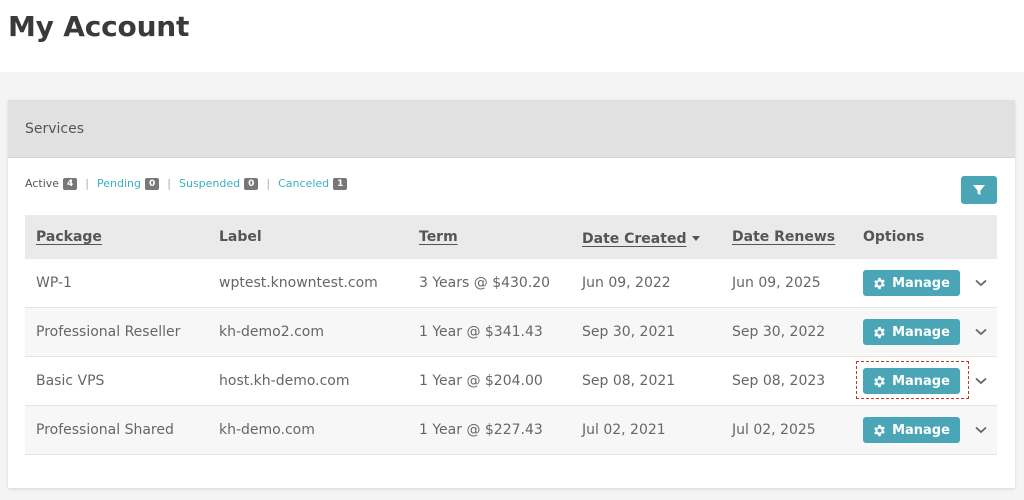 This screenshot has width=1024, height=500. Describe the element at coordinates (209, 183) in the screenshot. I see `status-label: Suspended` at that location.